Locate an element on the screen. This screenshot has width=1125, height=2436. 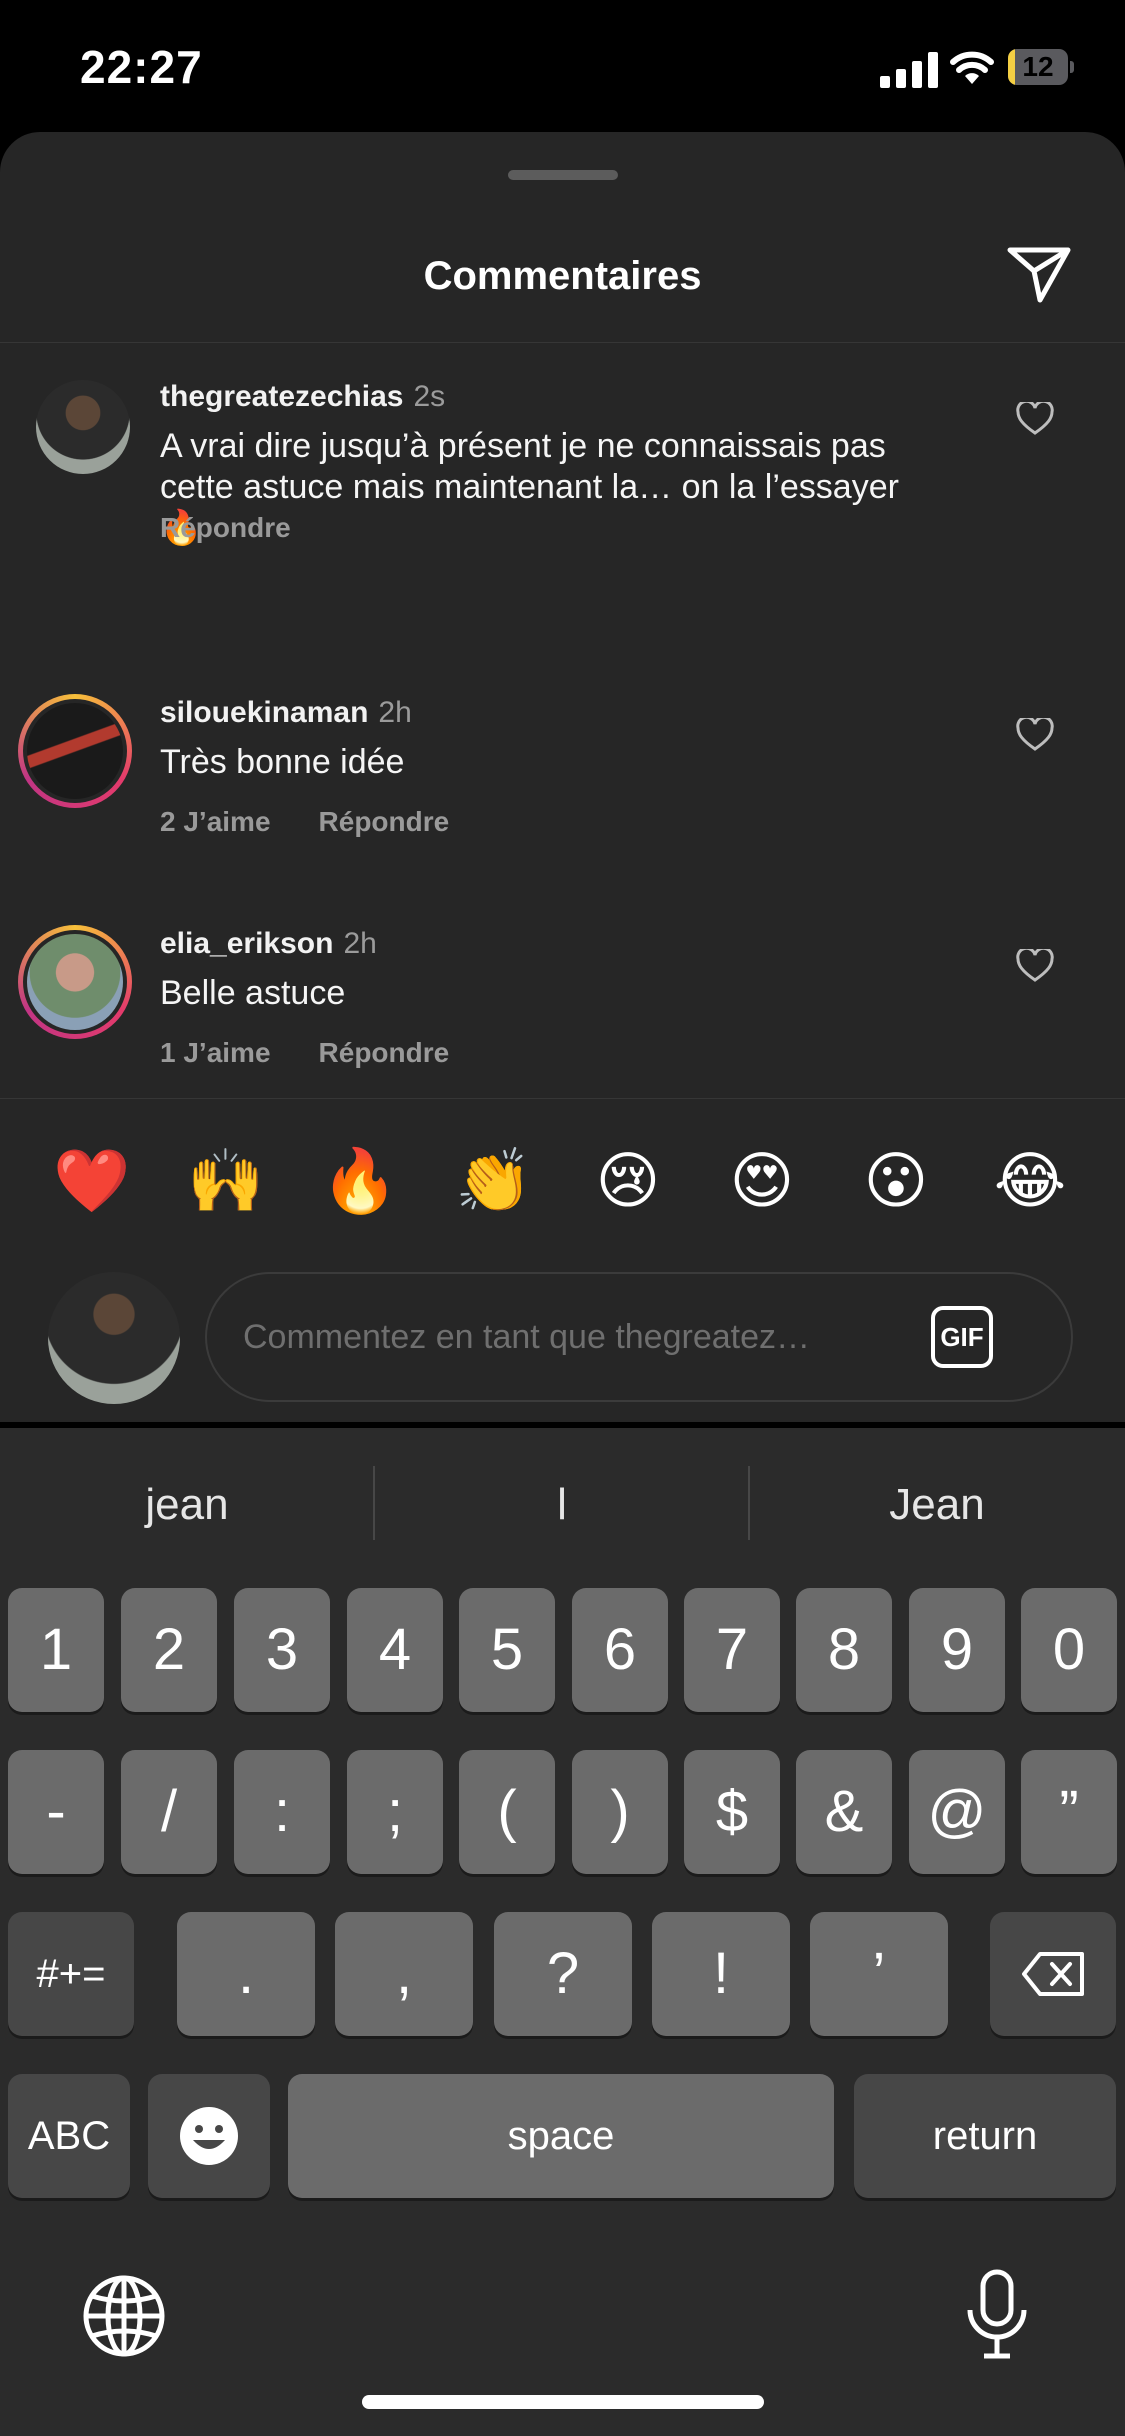
comment-username: elia_erikson 2h is located at coordinates (268, 944).